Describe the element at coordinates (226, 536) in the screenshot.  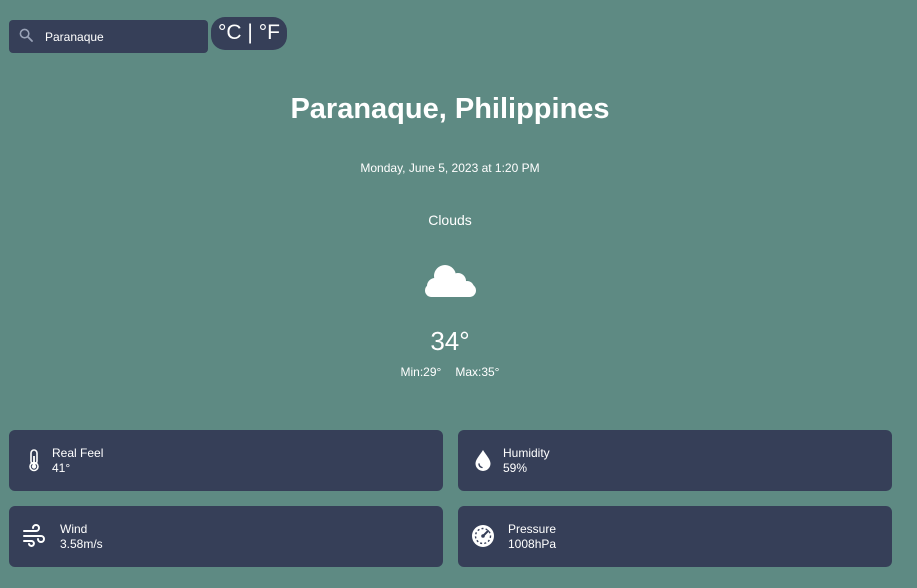
I see `wind-card: Wind 3.58m/s` at that location.